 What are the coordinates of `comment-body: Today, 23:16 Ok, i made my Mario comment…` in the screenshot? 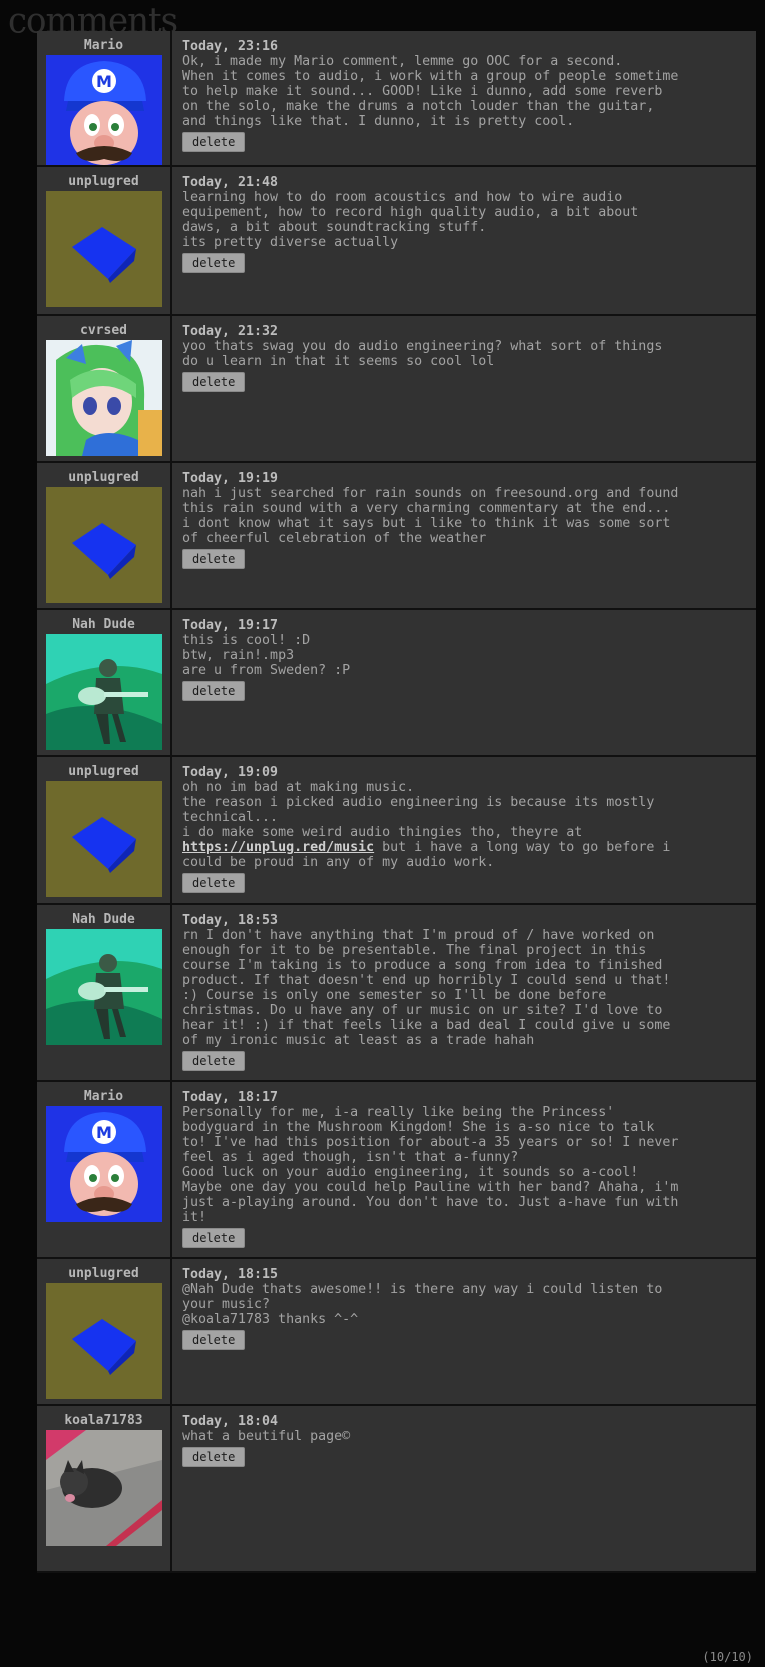 It's located at (464, 98).